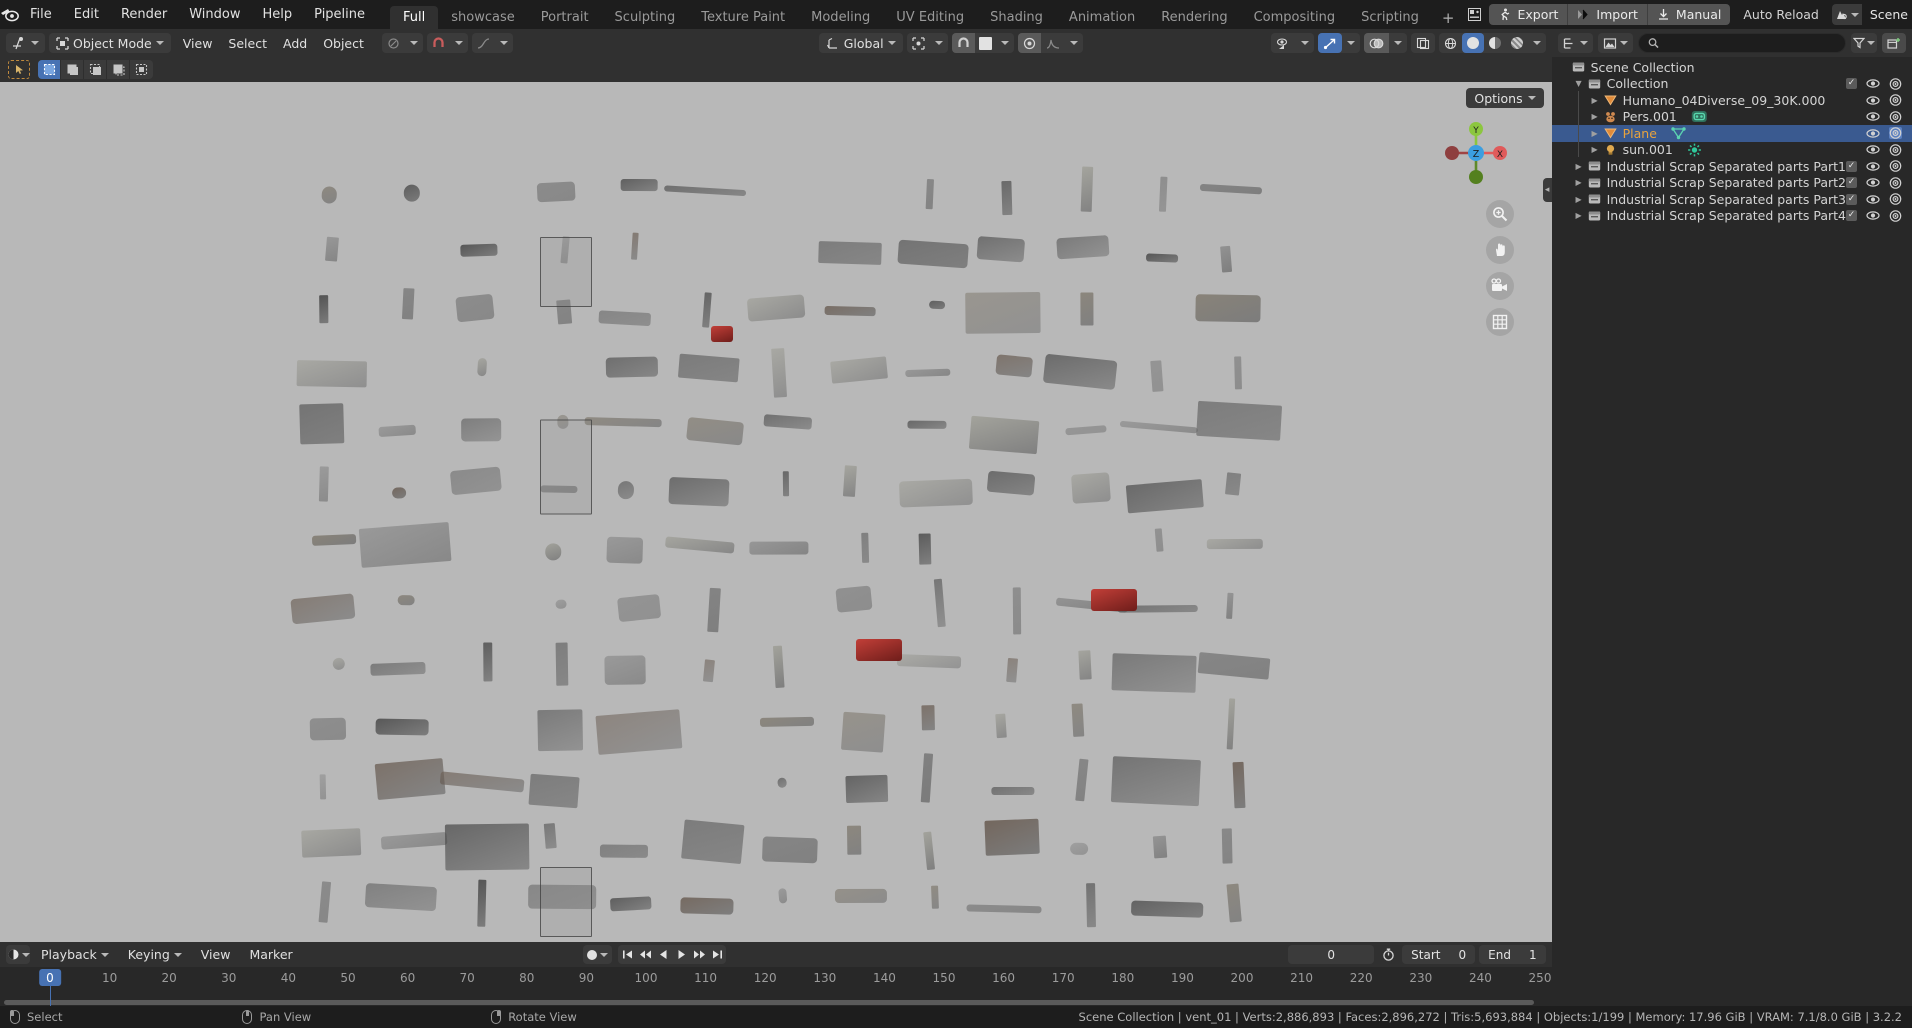 This screenshot has height=1028, width=1912. What do you see at coordinates (19, 69) in the screenshot?
I see `tweak-tool-button` at bounding box center [19, 69].